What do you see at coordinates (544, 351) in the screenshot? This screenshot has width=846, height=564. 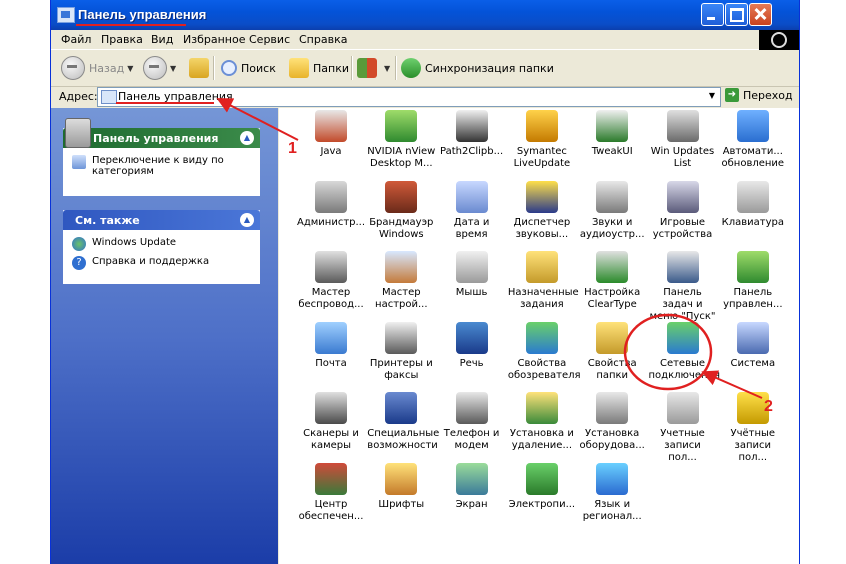 I see `cp-item-25: Свойства обозревателя` at bounding box center [544, 351].